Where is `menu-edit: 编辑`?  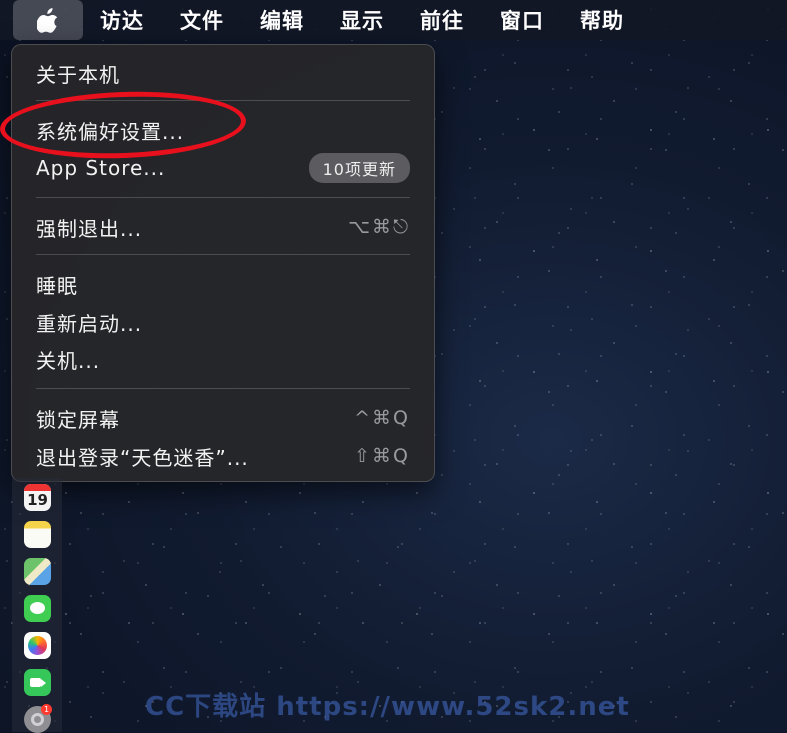
menu-edit: 编辑 is located at coordinates (282, 20).